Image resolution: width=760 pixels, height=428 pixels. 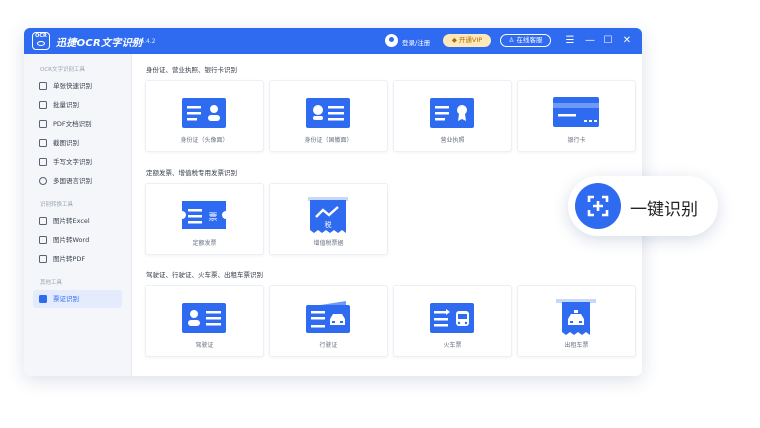 What do you see at coordinates (328, 345) in the screenshot?
I see `card-label: 行驶证` at bounding box center [328, 345].